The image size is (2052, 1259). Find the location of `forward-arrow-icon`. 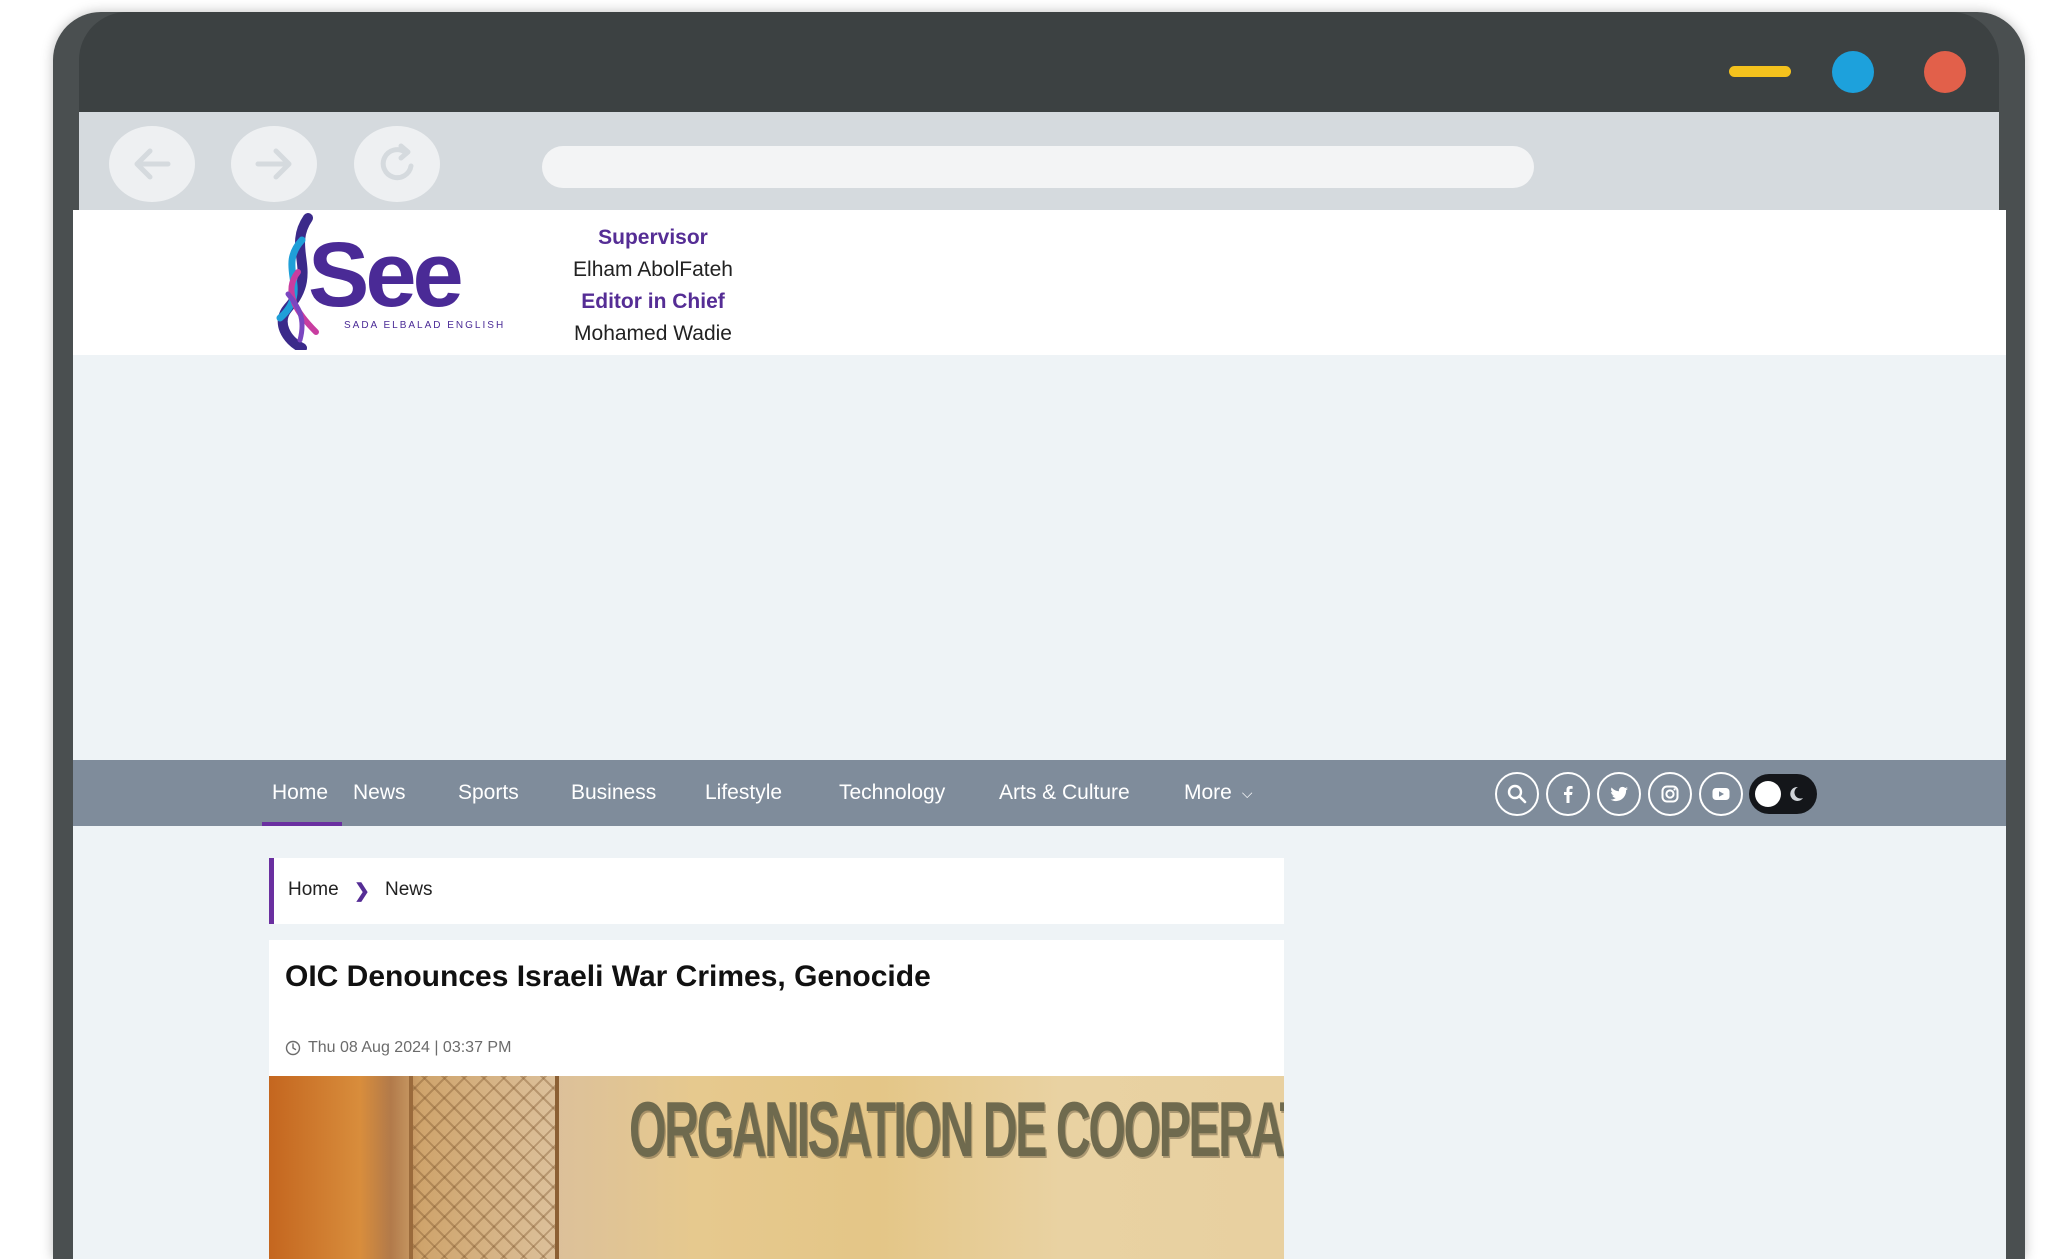

forward-arrow-icon is located at coordinates (273, 164).